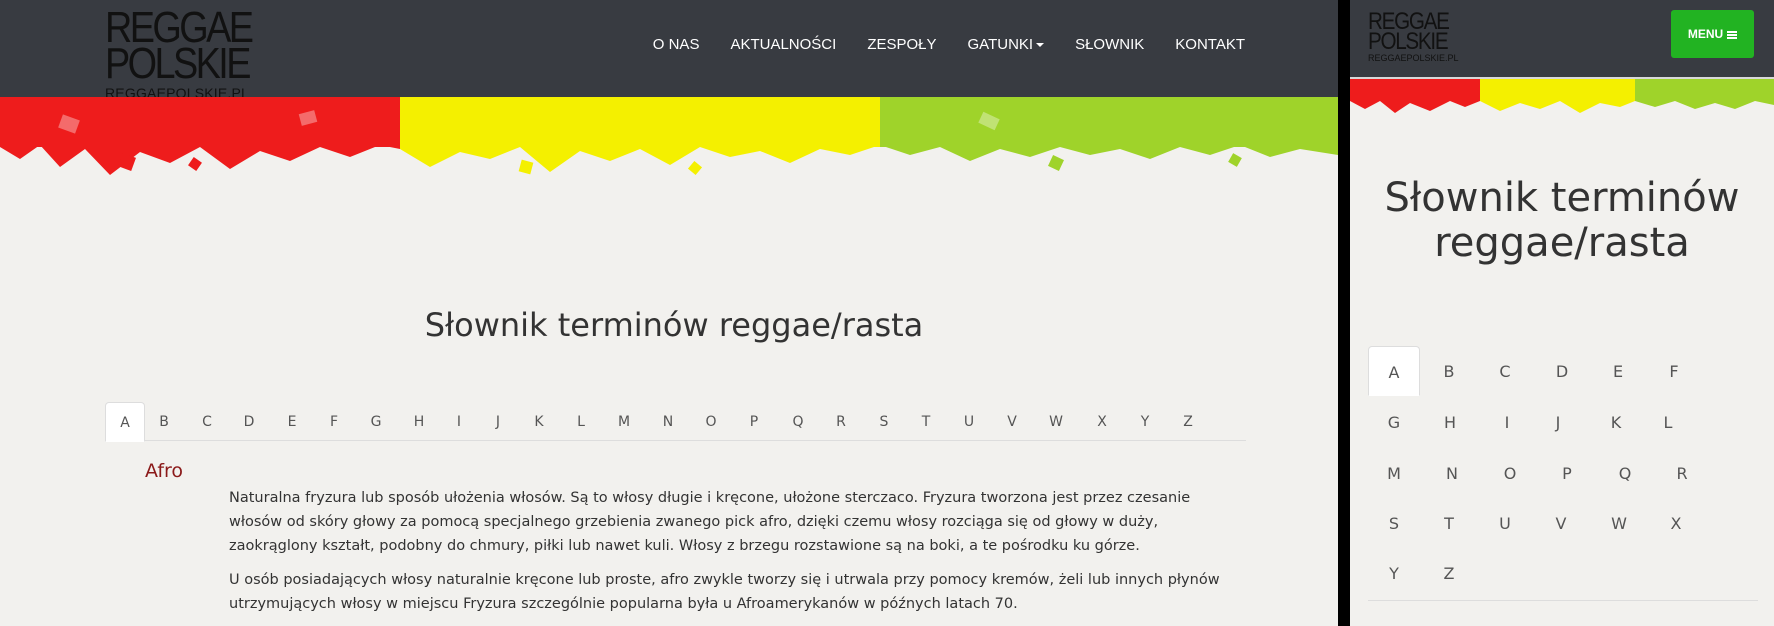 This screenshot has width=1774, height=626. I want to click on site-logo: REGGAE POLSKIE REGGAEPOLSKIE.PL, so click(190, 53).